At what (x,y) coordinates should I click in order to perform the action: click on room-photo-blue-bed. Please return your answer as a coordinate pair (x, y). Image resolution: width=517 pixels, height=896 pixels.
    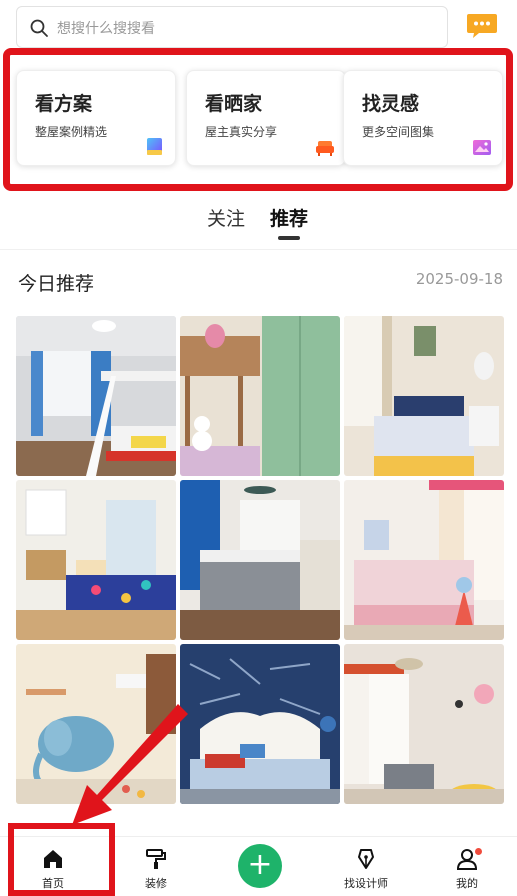
    Looking at the image, I should click on (424, 396).